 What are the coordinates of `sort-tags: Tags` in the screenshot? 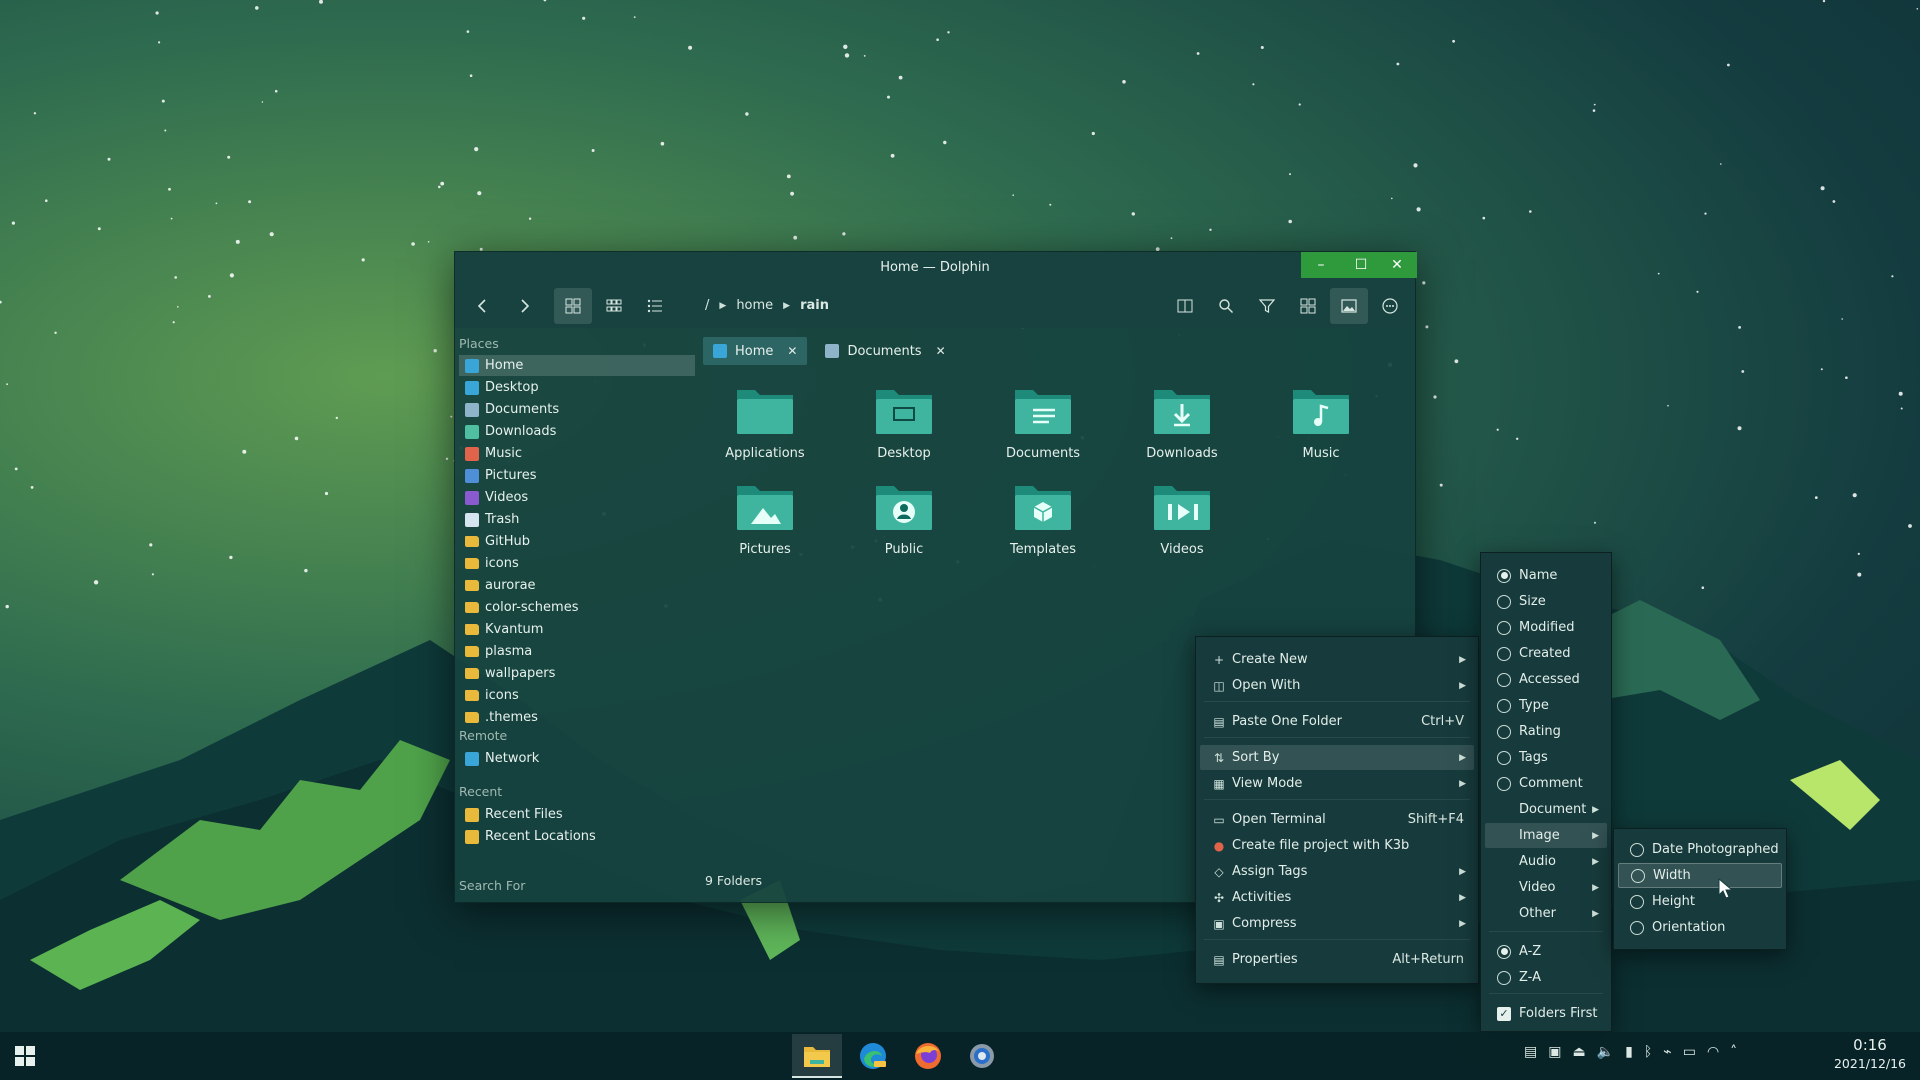 It's located at (1546, 757).